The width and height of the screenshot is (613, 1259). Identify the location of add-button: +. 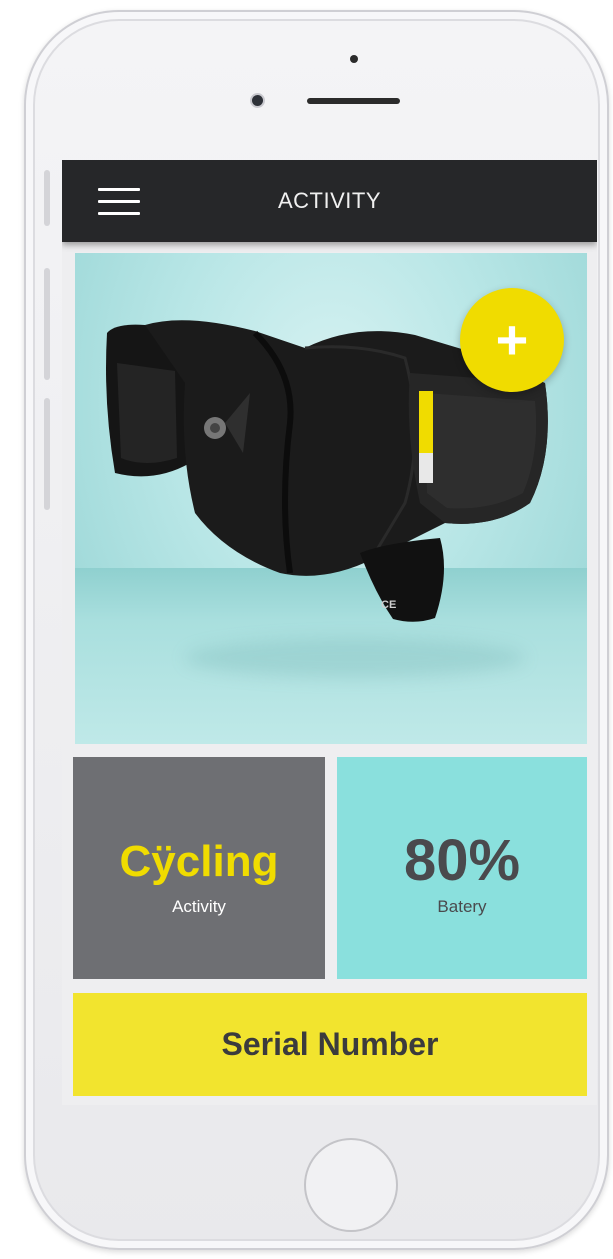
(512, 340).